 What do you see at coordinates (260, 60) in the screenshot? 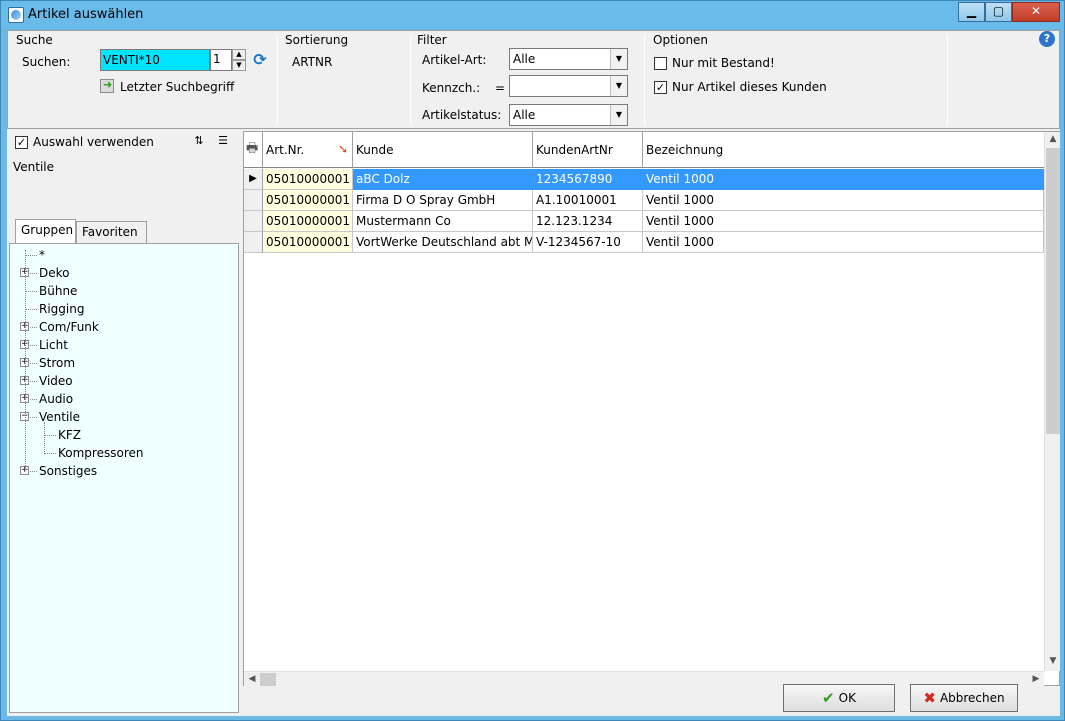
I see `refresh-icon: ⟳` at bounding box center [260, 60].